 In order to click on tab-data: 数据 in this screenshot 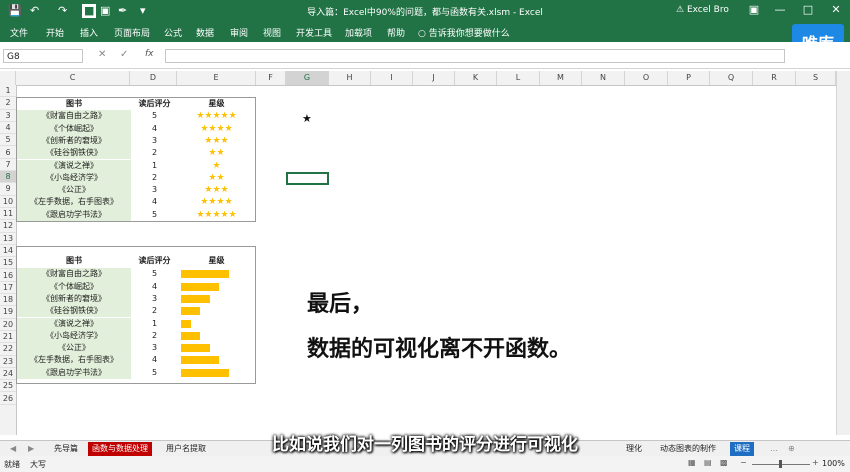, I will do `click(205, 32)`.